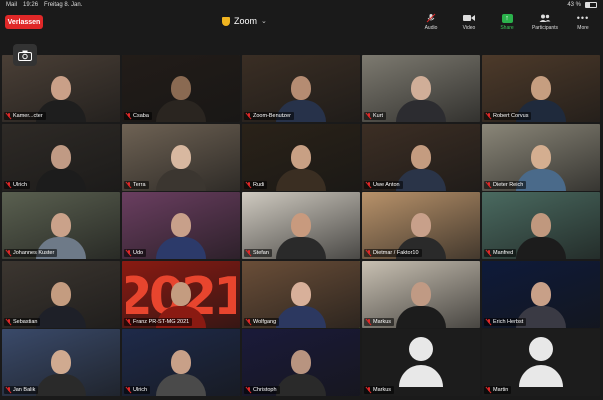 The width and height of the screenshot is (603, 400). I want to click on participant-tile: Wolfgang, so click(301, 294).